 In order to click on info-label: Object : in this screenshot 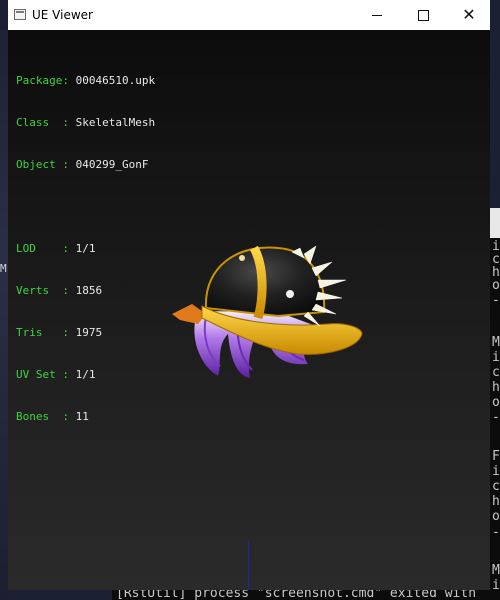, I will do `click(42, 164)`.